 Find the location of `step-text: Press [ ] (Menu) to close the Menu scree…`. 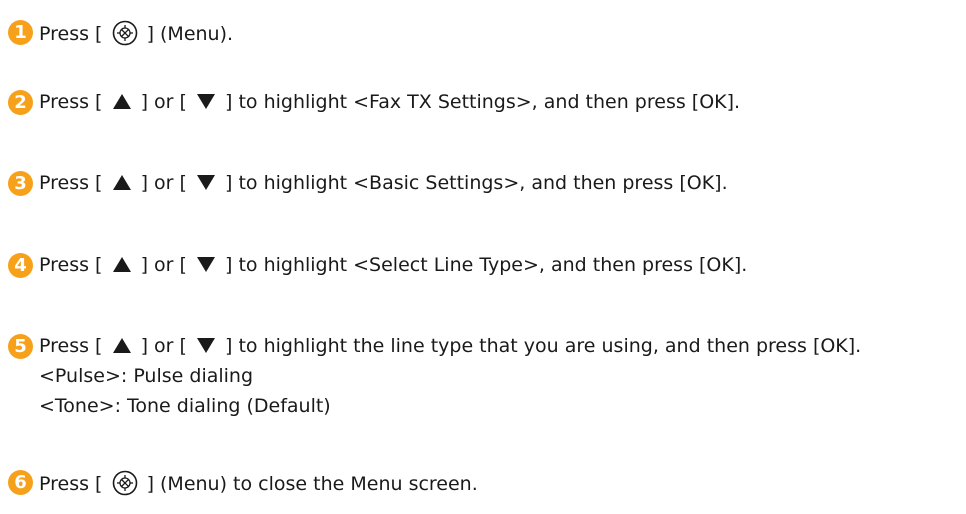

step-text: Press [ ] (Menu) to close the Menu scree… is located at coordinates (258, 486).